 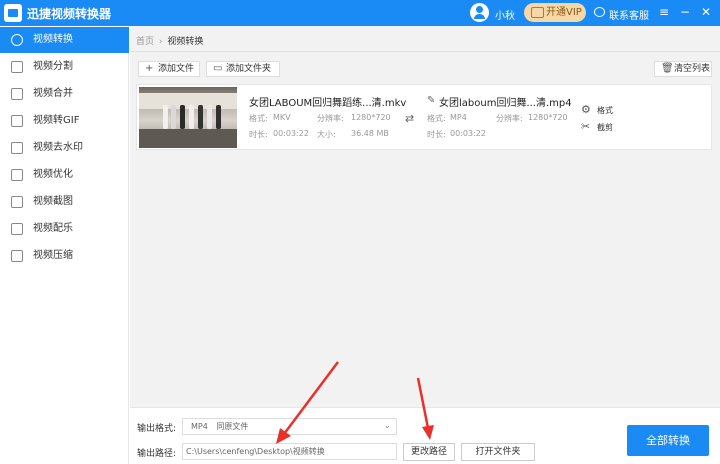 I want to click on source-file-name: 女团LABOUM回归舞蹈练...清.mkv, so click(x=328, y=103).